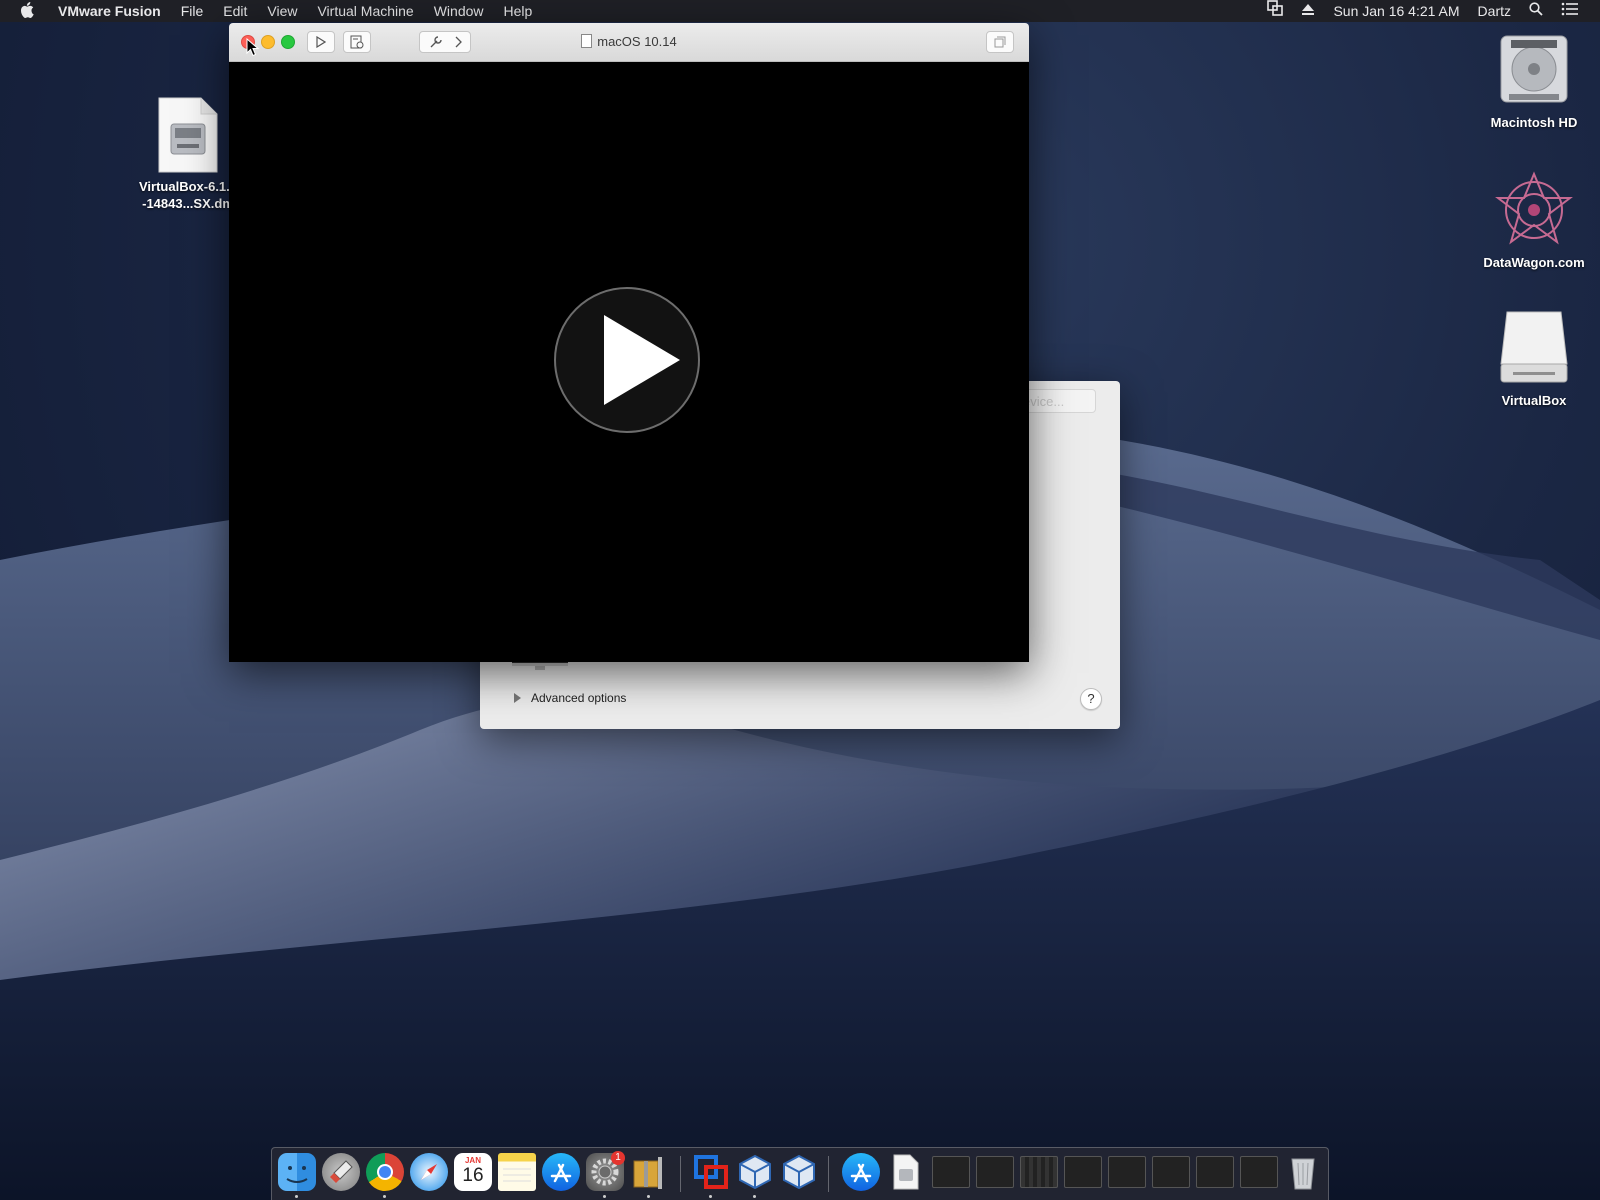 Image resolution: width=1600 pixels, height=1200 pixels. Describe the element at coordinates (579, 698) in the screenshot. I see `advanced-options-label: Advanced options` at that location.